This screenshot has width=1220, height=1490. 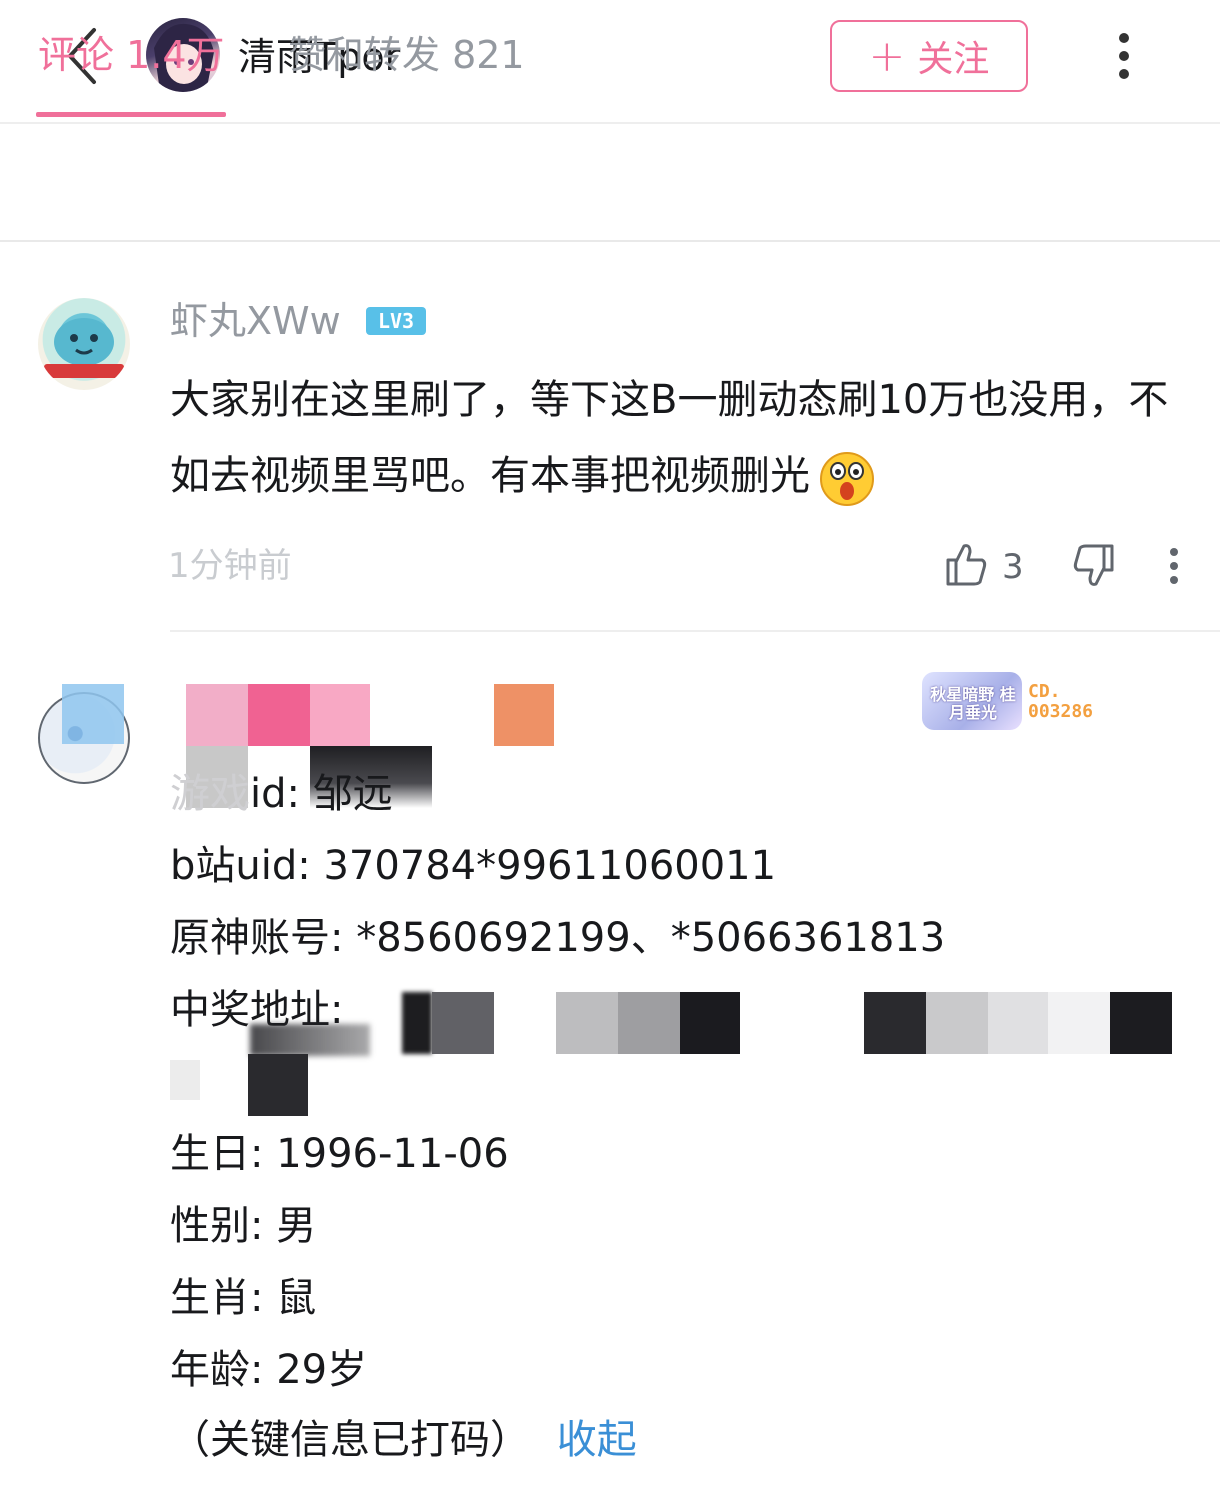 I want to click on info-label: 性别:, so click(x=223, y=1226).